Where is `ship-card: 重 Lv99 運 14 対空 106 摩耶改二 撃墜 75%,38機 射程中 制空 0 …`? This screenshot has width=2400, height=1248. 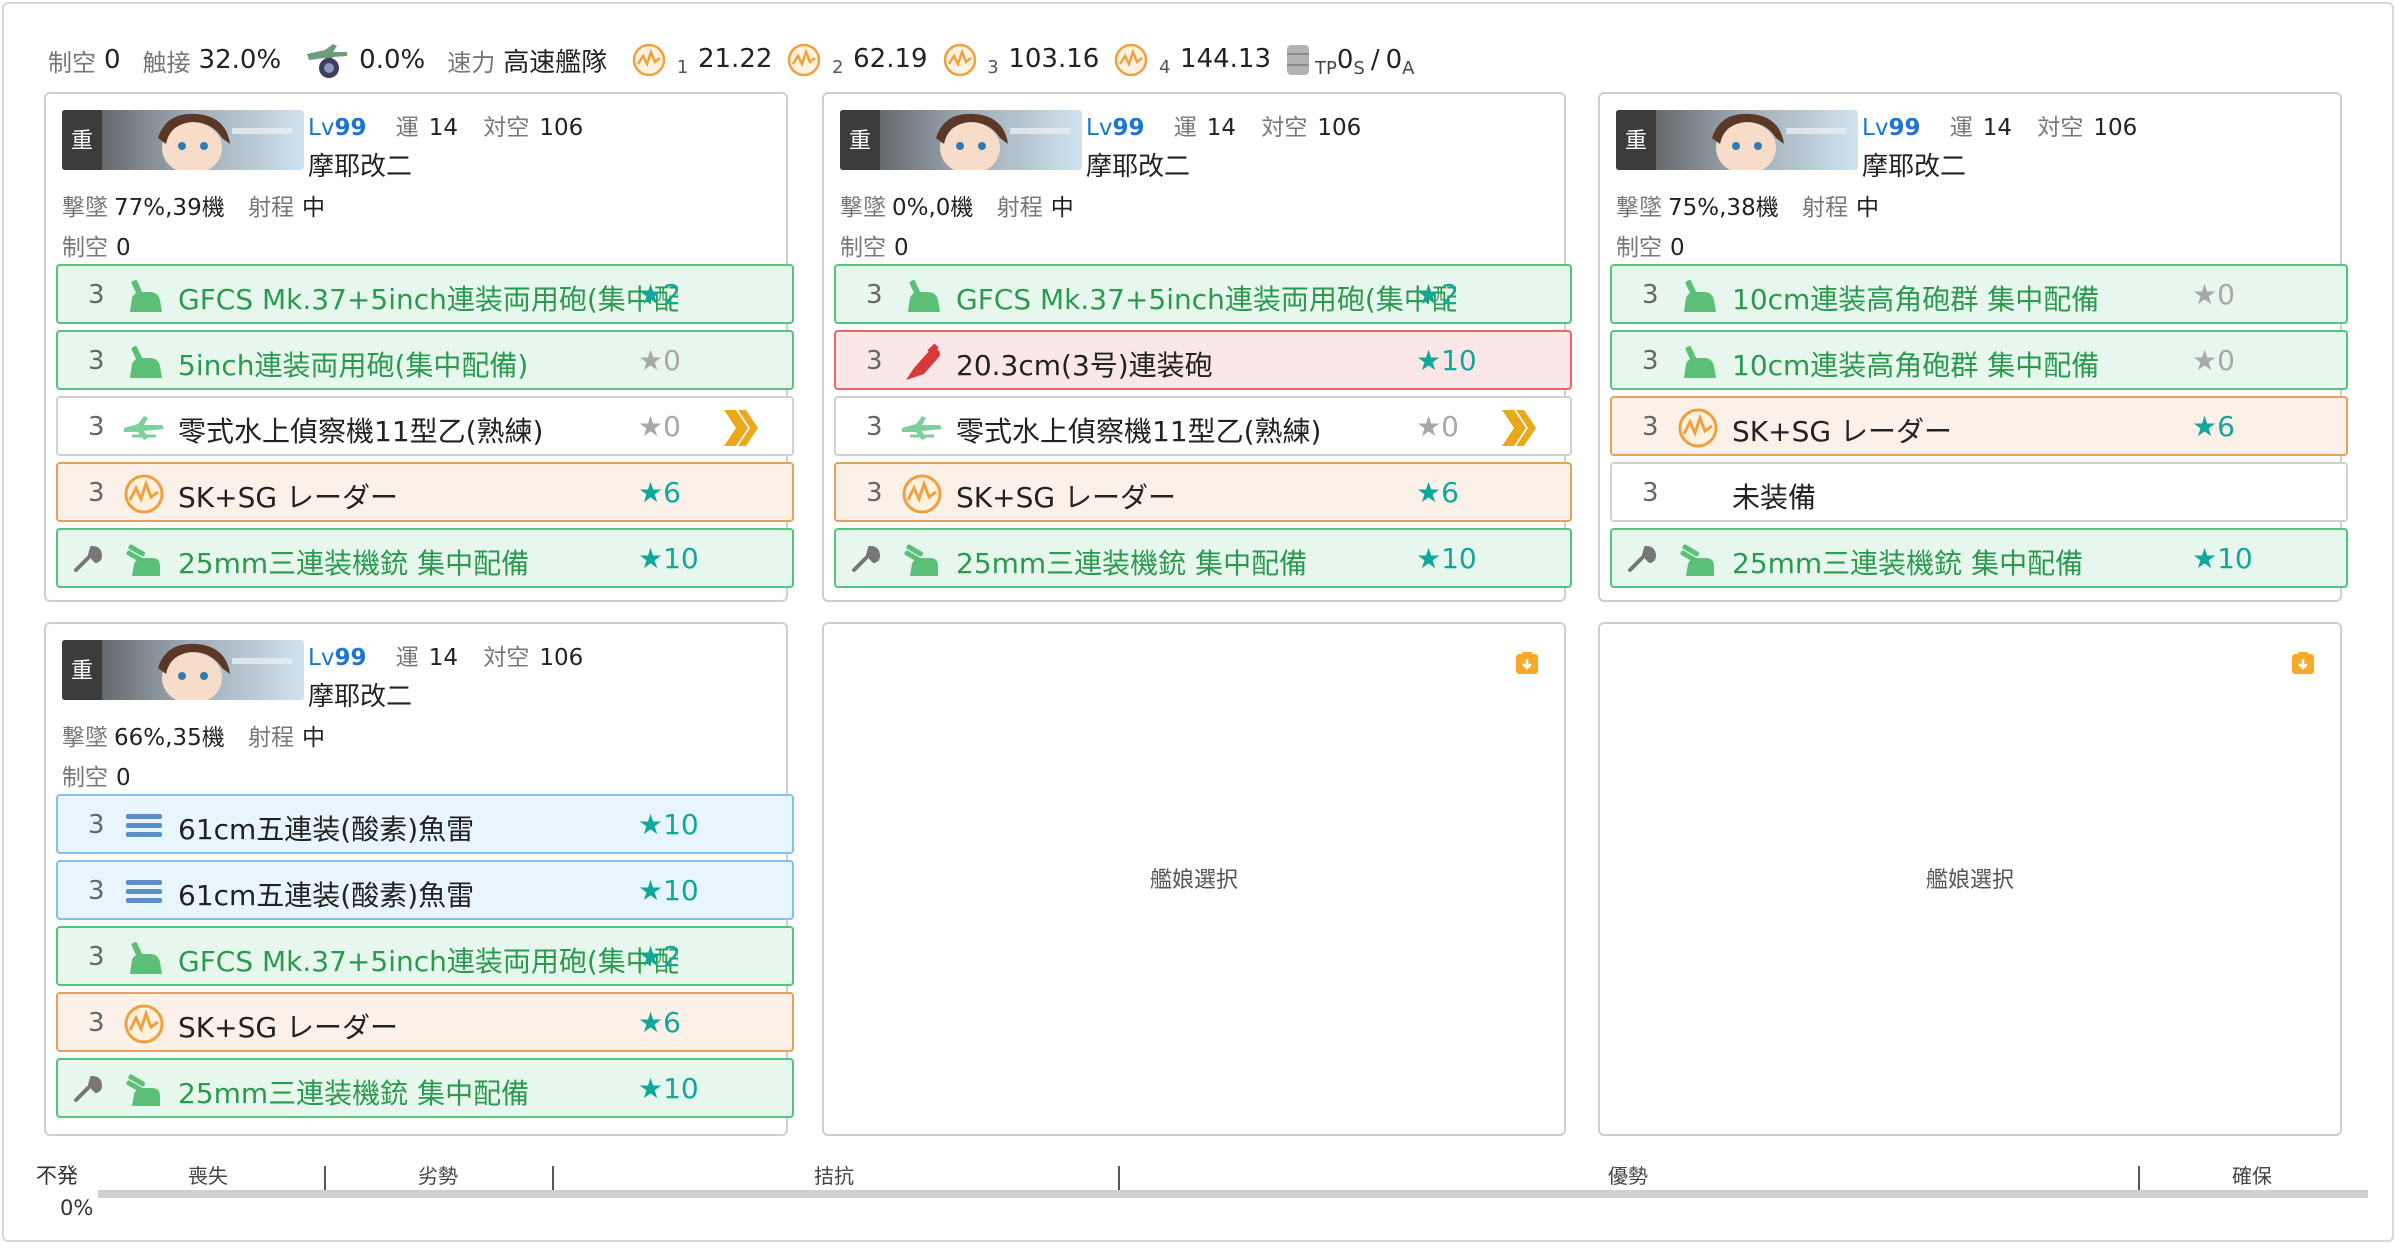
ship-card: 重 Lv99 運 14 対空 106 摩耶改二 撃墜 75%,38機 射程中 制空 0 … is located at coordinates (1973, 347).